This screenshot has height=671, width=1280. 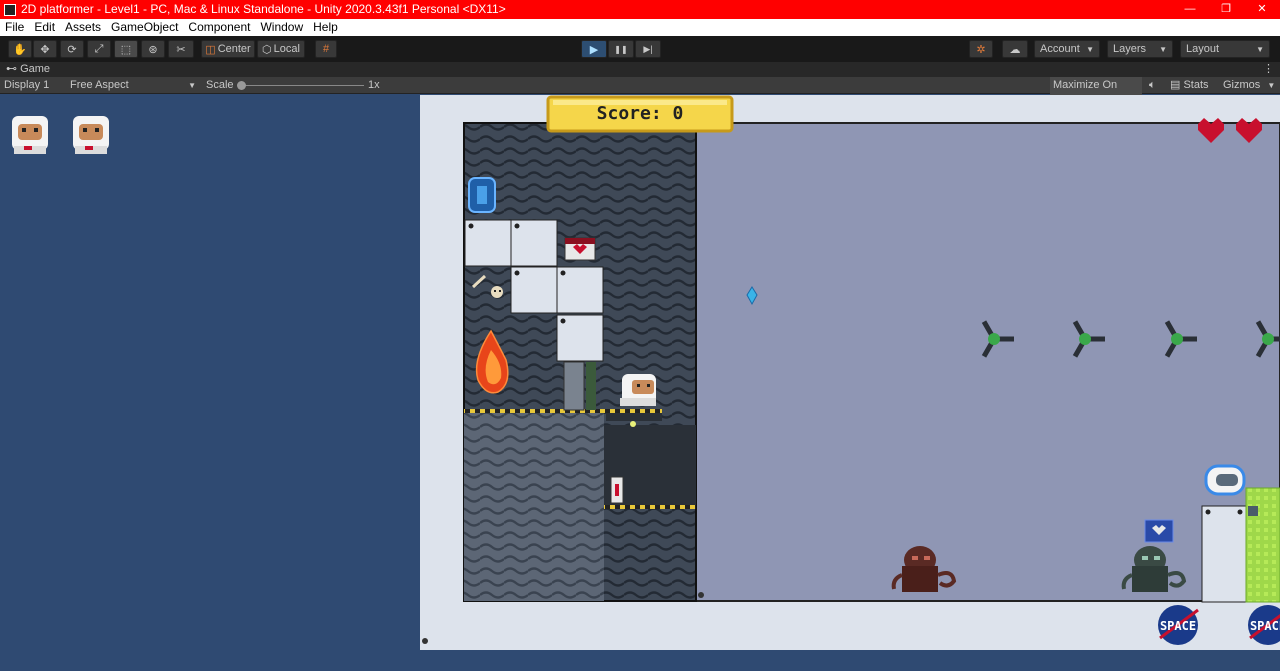 I want to click on move-tool-icon: ✥, so click(x=45, y=49).